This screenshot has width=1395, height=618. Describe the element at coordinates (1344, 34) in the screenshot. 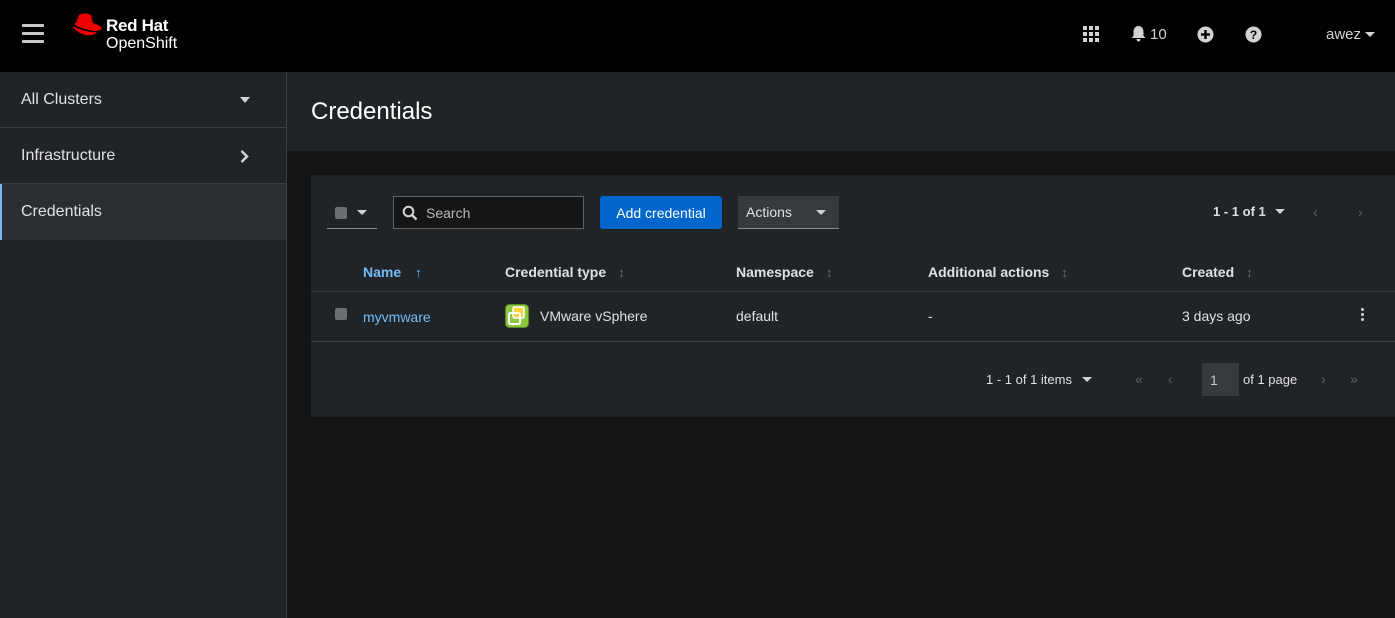

I see `user-name: awez` at that location.